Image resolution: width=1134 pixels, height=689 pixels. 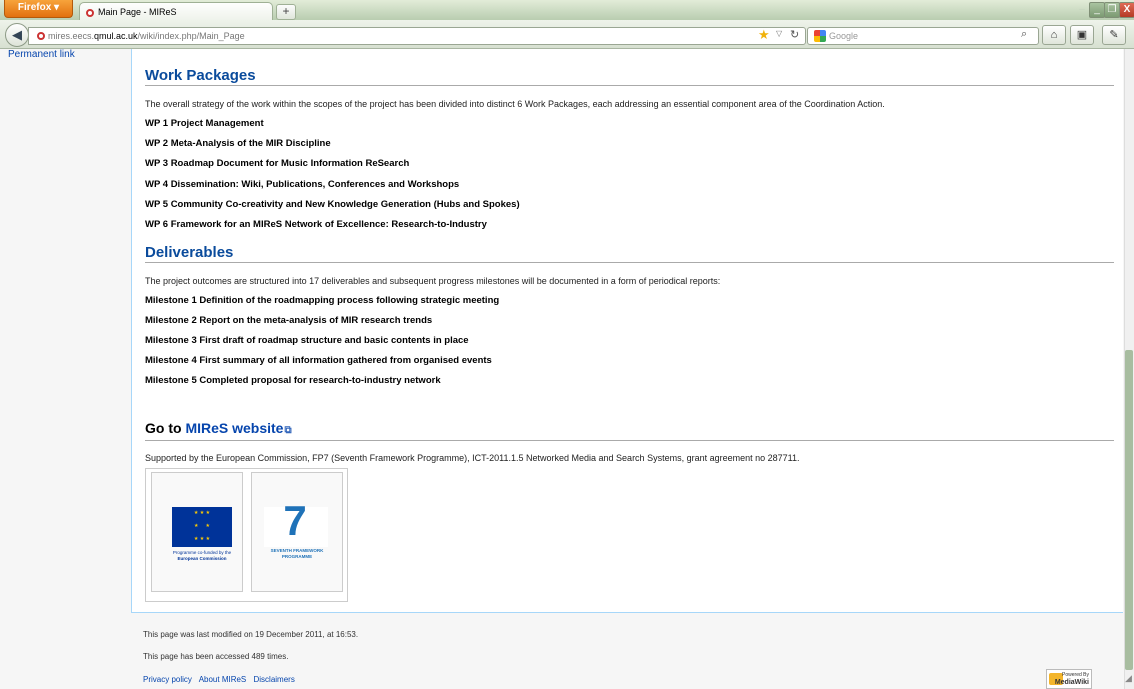 I want to click on wp-item: WP 2 Meta-Analysis of the MIR Discipline, so click(x=238, y=143).